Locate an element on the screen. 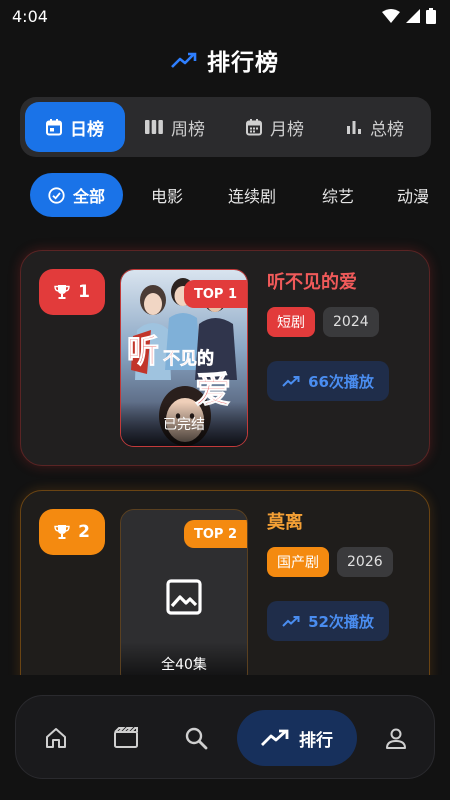 The height and width of the screenshot is (800, 450). page-title: 排行榜 is located at coordinates (243, 63).